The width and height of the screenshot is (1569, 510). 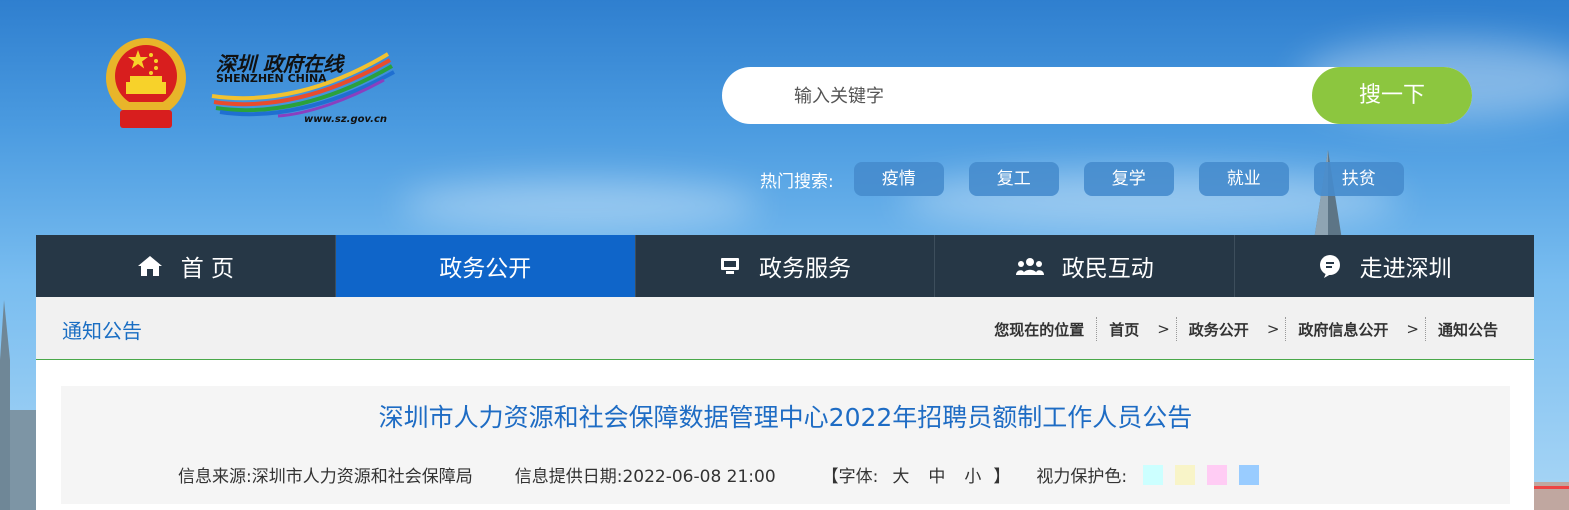 What do you see at coordinates (1044, 96) in the screenshot?
I see `search-input` at bounding box center [1044, 96].